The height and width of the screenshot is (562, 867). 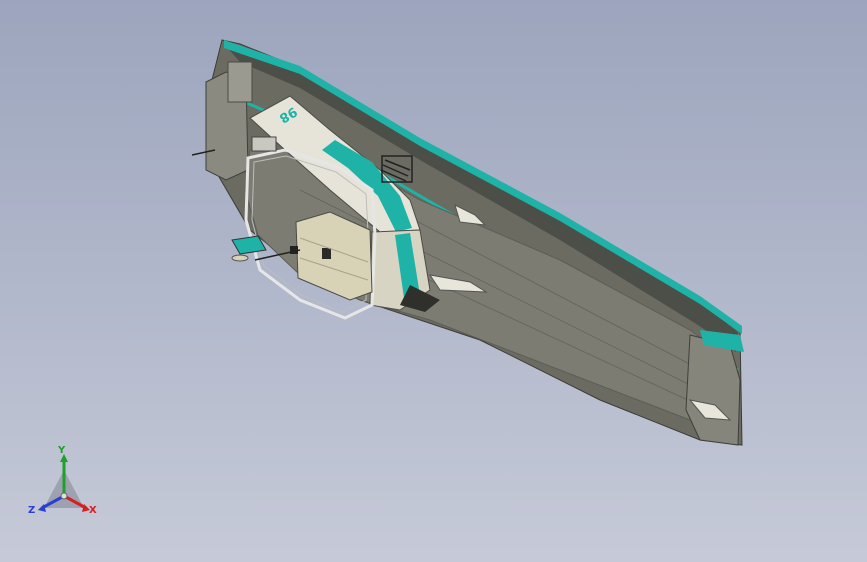 What do you see at coordinates (66, 486) in the screenshot?
I see `axis-triad: Y X Z` at bounding box center [66, 486].